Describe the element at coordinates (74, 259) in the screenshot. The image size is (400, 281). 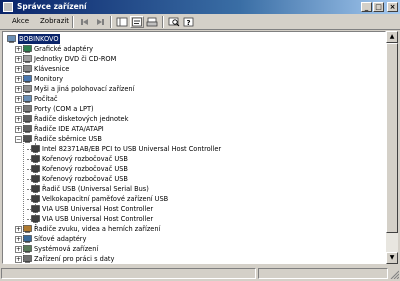
I see `tree-item-label: Zařízení pro práci s daty` at that location.